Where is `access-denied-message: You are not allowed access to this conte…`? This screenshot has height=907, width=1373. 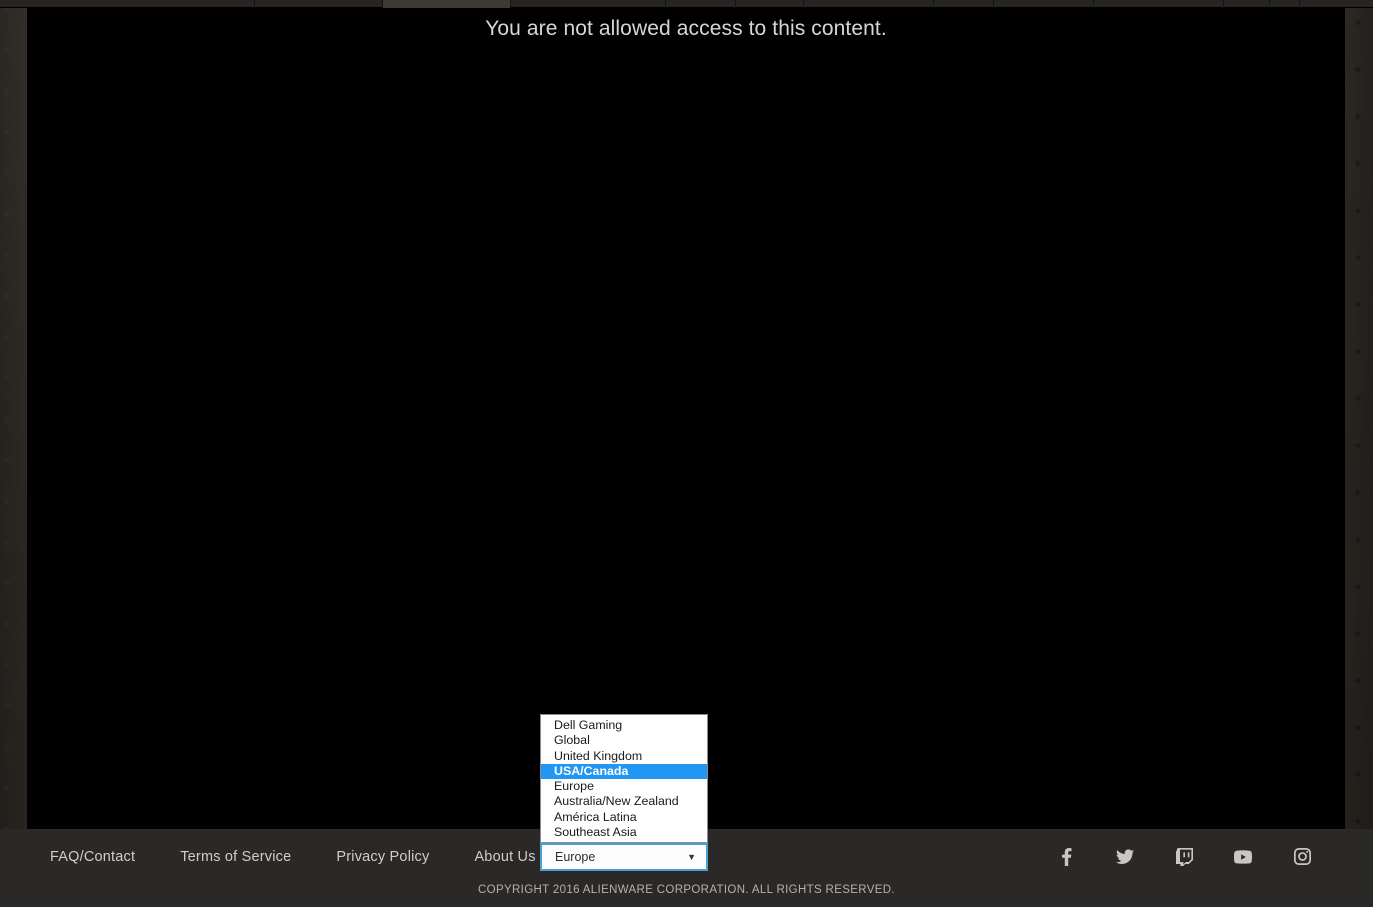
access-denied-message: You are not allowed access to this conte… is located at coordinates (686, 28).